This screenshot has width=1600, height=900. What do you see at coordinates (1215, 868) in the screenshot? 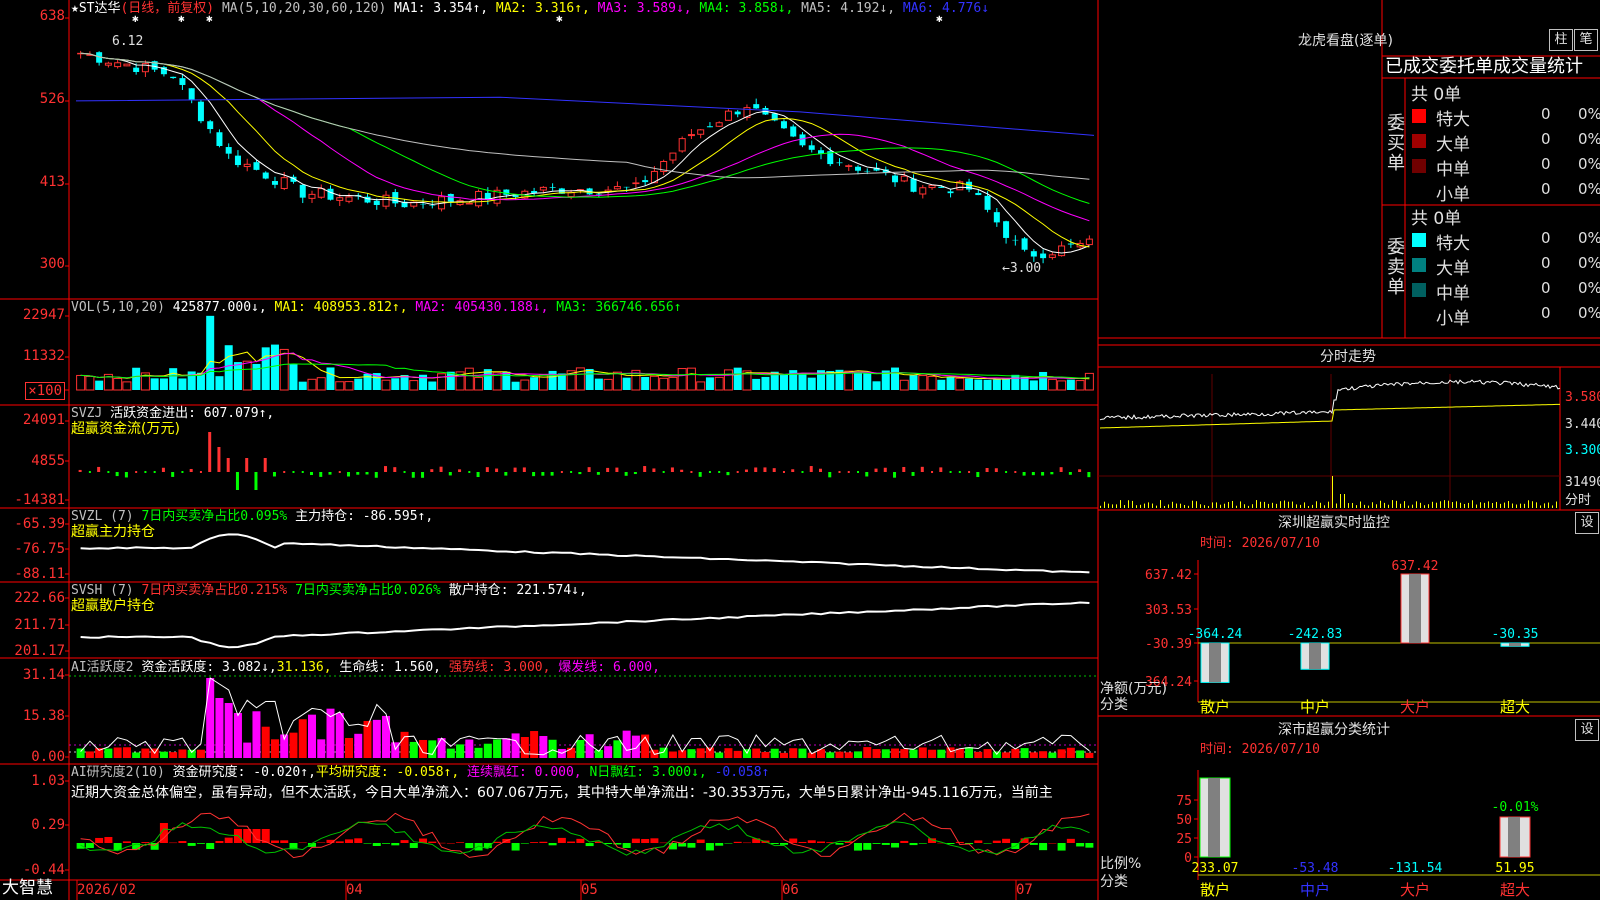
I see `classstat-value-label: 233.07` at bounding box center [1215, 868].